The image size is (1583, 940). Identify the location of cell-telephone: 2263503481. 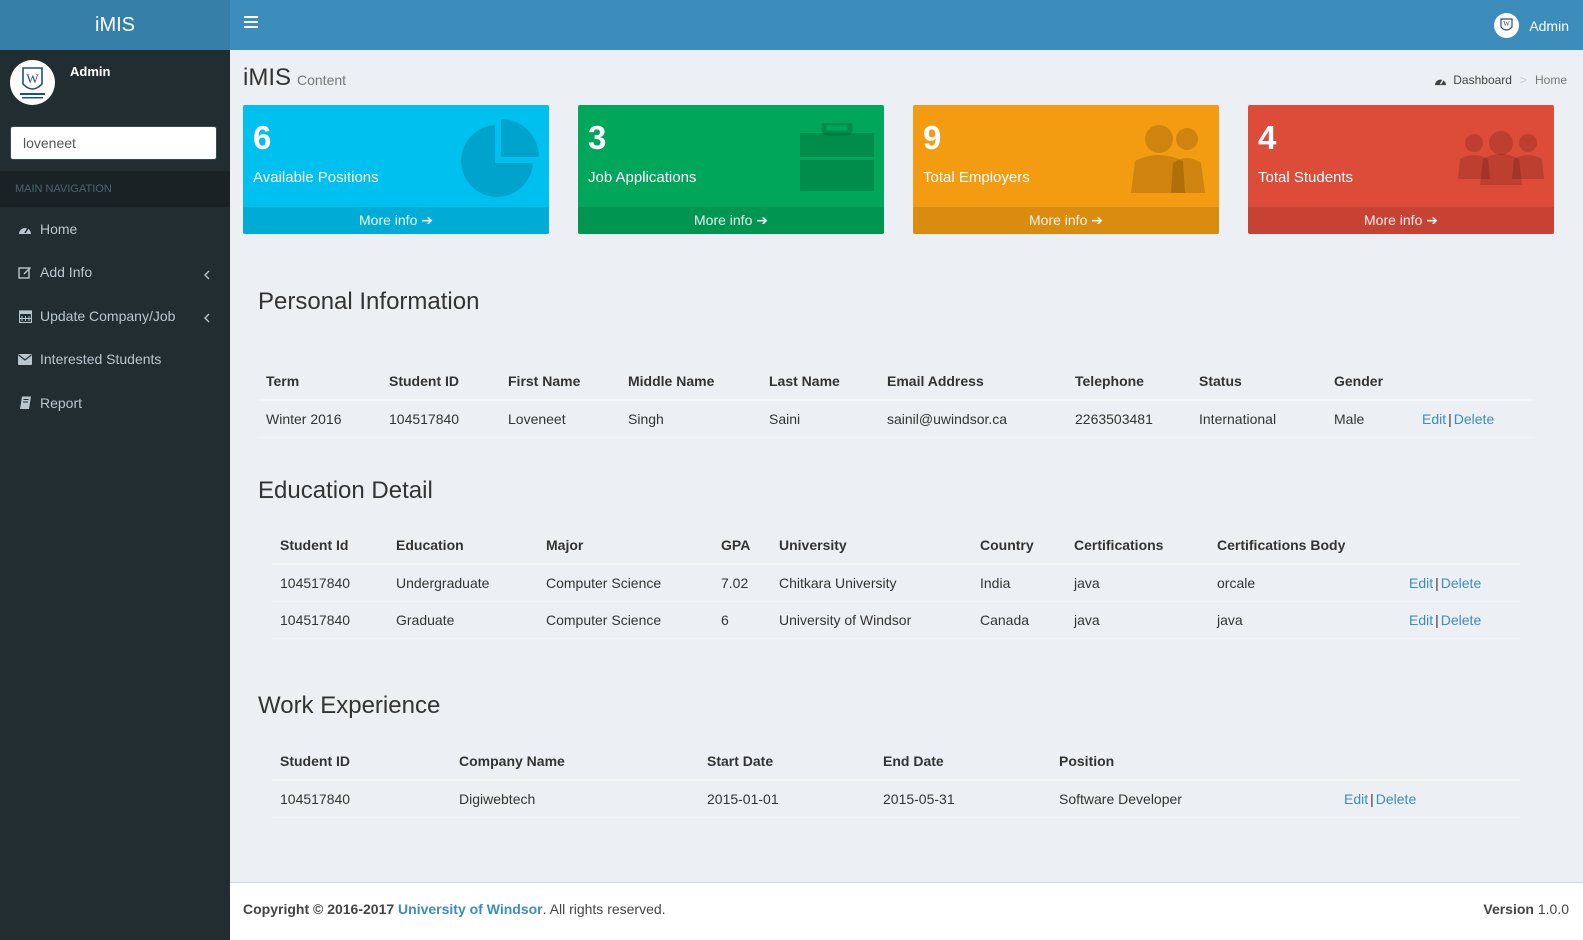
(1129, 419).